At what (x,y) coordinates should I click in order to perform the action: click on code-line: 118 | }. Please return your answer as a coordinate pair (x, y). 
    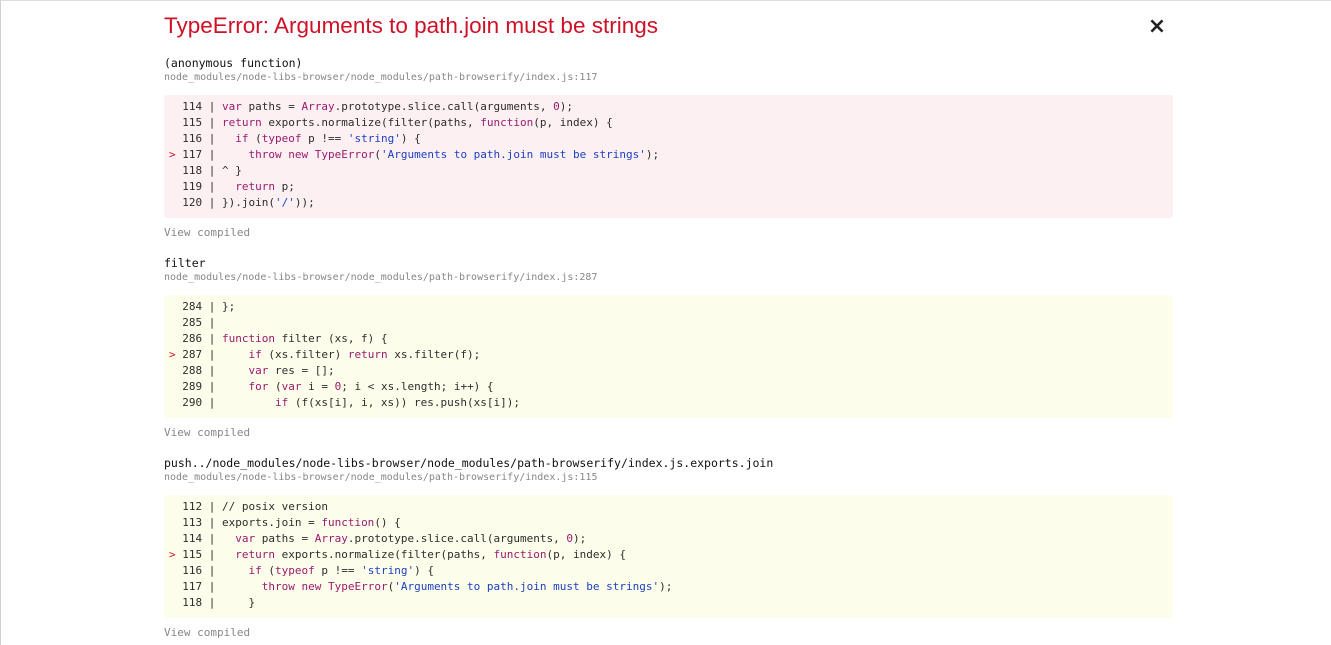
    Looking at the image, I should click on (212, 602).